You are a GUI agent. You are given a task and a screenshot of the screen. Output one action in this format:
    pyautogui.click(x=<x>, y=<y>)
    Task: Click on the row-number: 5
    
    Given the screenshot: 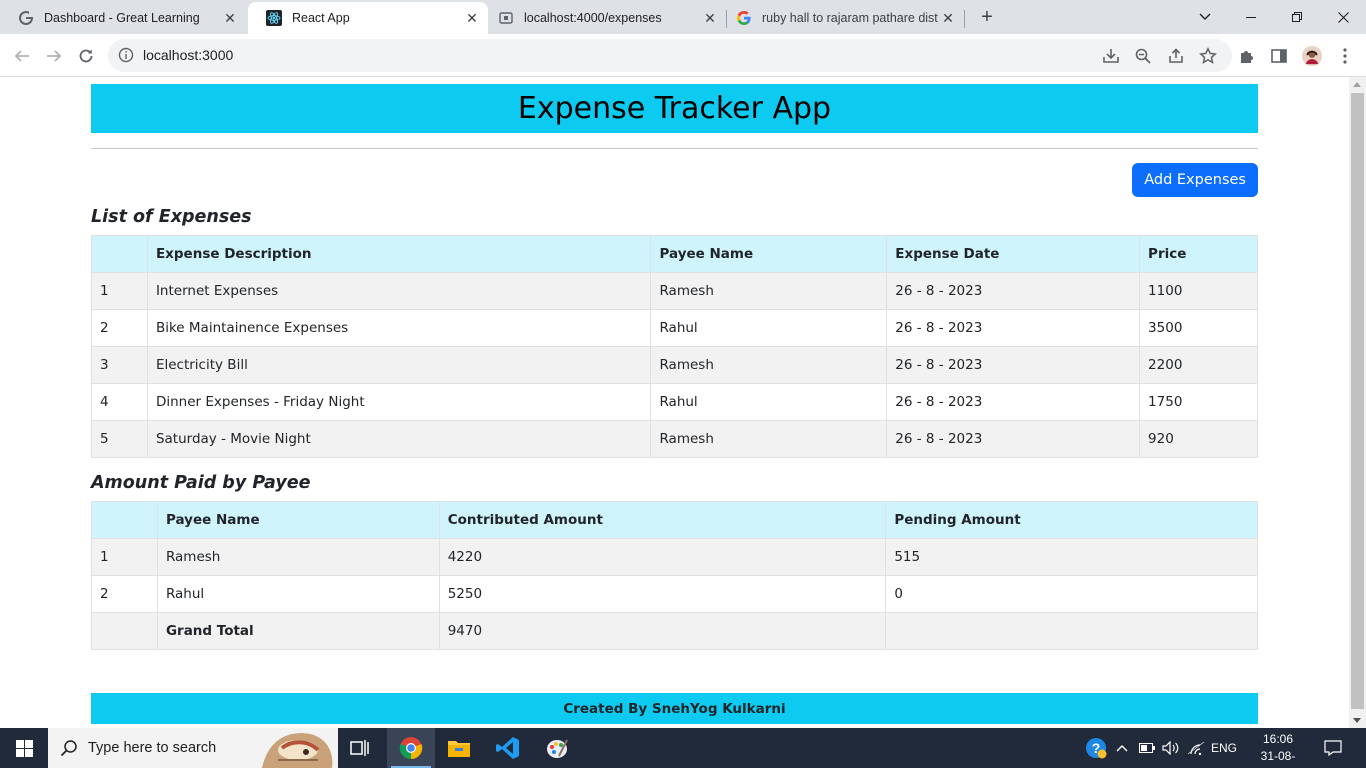 What is the action you would take?
    pyautogui.click(x=119, y=439)
    